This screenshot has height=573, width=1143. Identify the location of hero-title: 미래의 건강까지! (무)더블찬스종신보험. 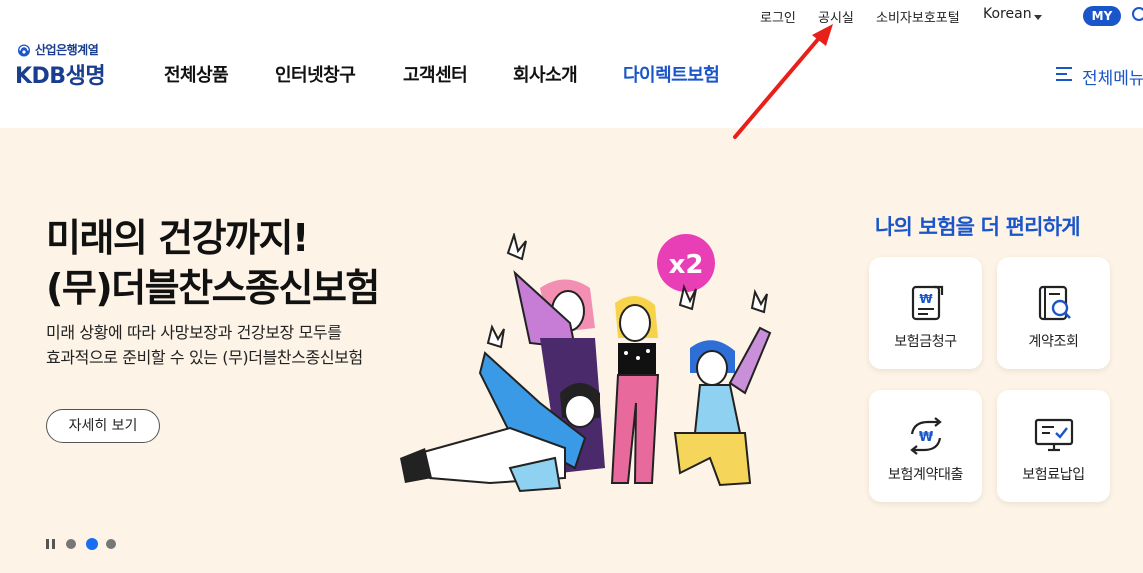
(213, 263).